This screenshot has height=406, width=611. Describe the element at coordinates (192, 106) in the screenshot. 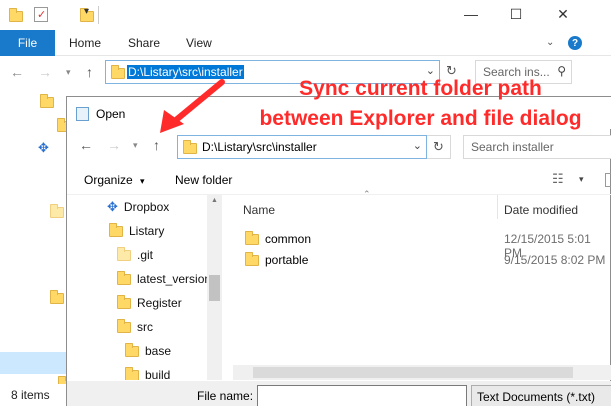

I see `annotation-arrow` at that location.